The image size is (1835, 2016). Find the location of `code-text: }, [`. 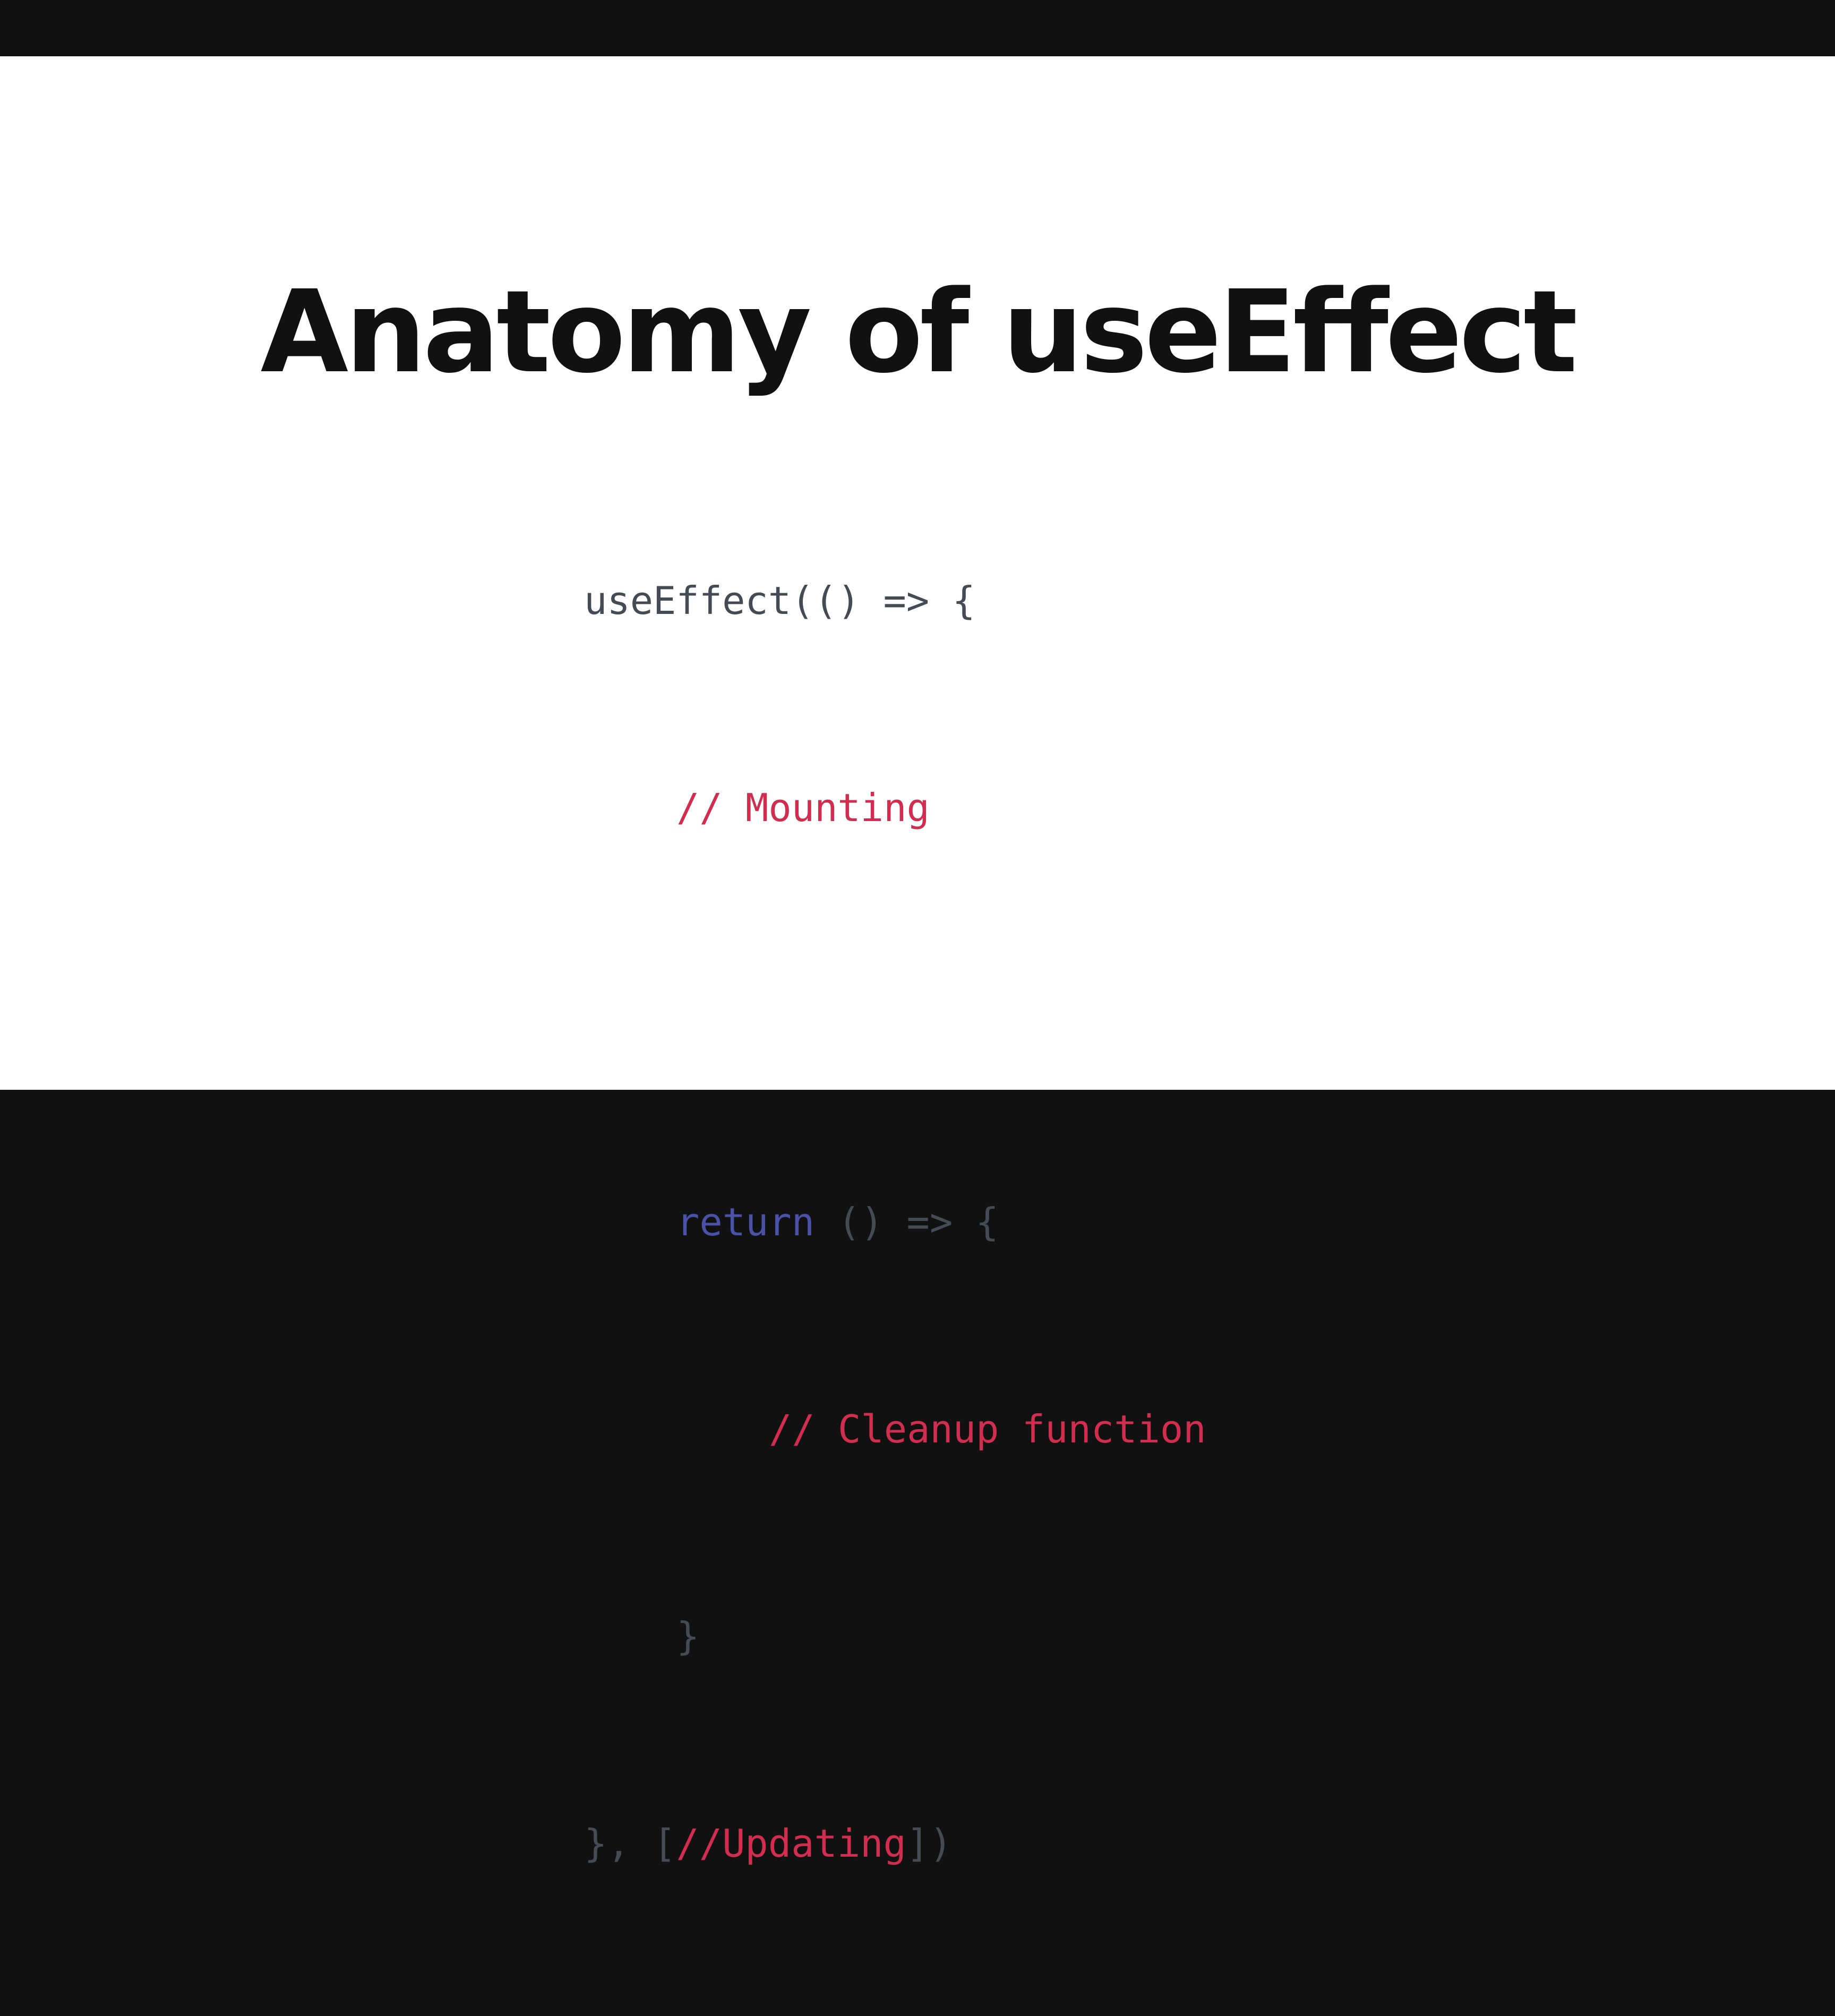

code-text: }, [ is located at coordinates (630, 1843).